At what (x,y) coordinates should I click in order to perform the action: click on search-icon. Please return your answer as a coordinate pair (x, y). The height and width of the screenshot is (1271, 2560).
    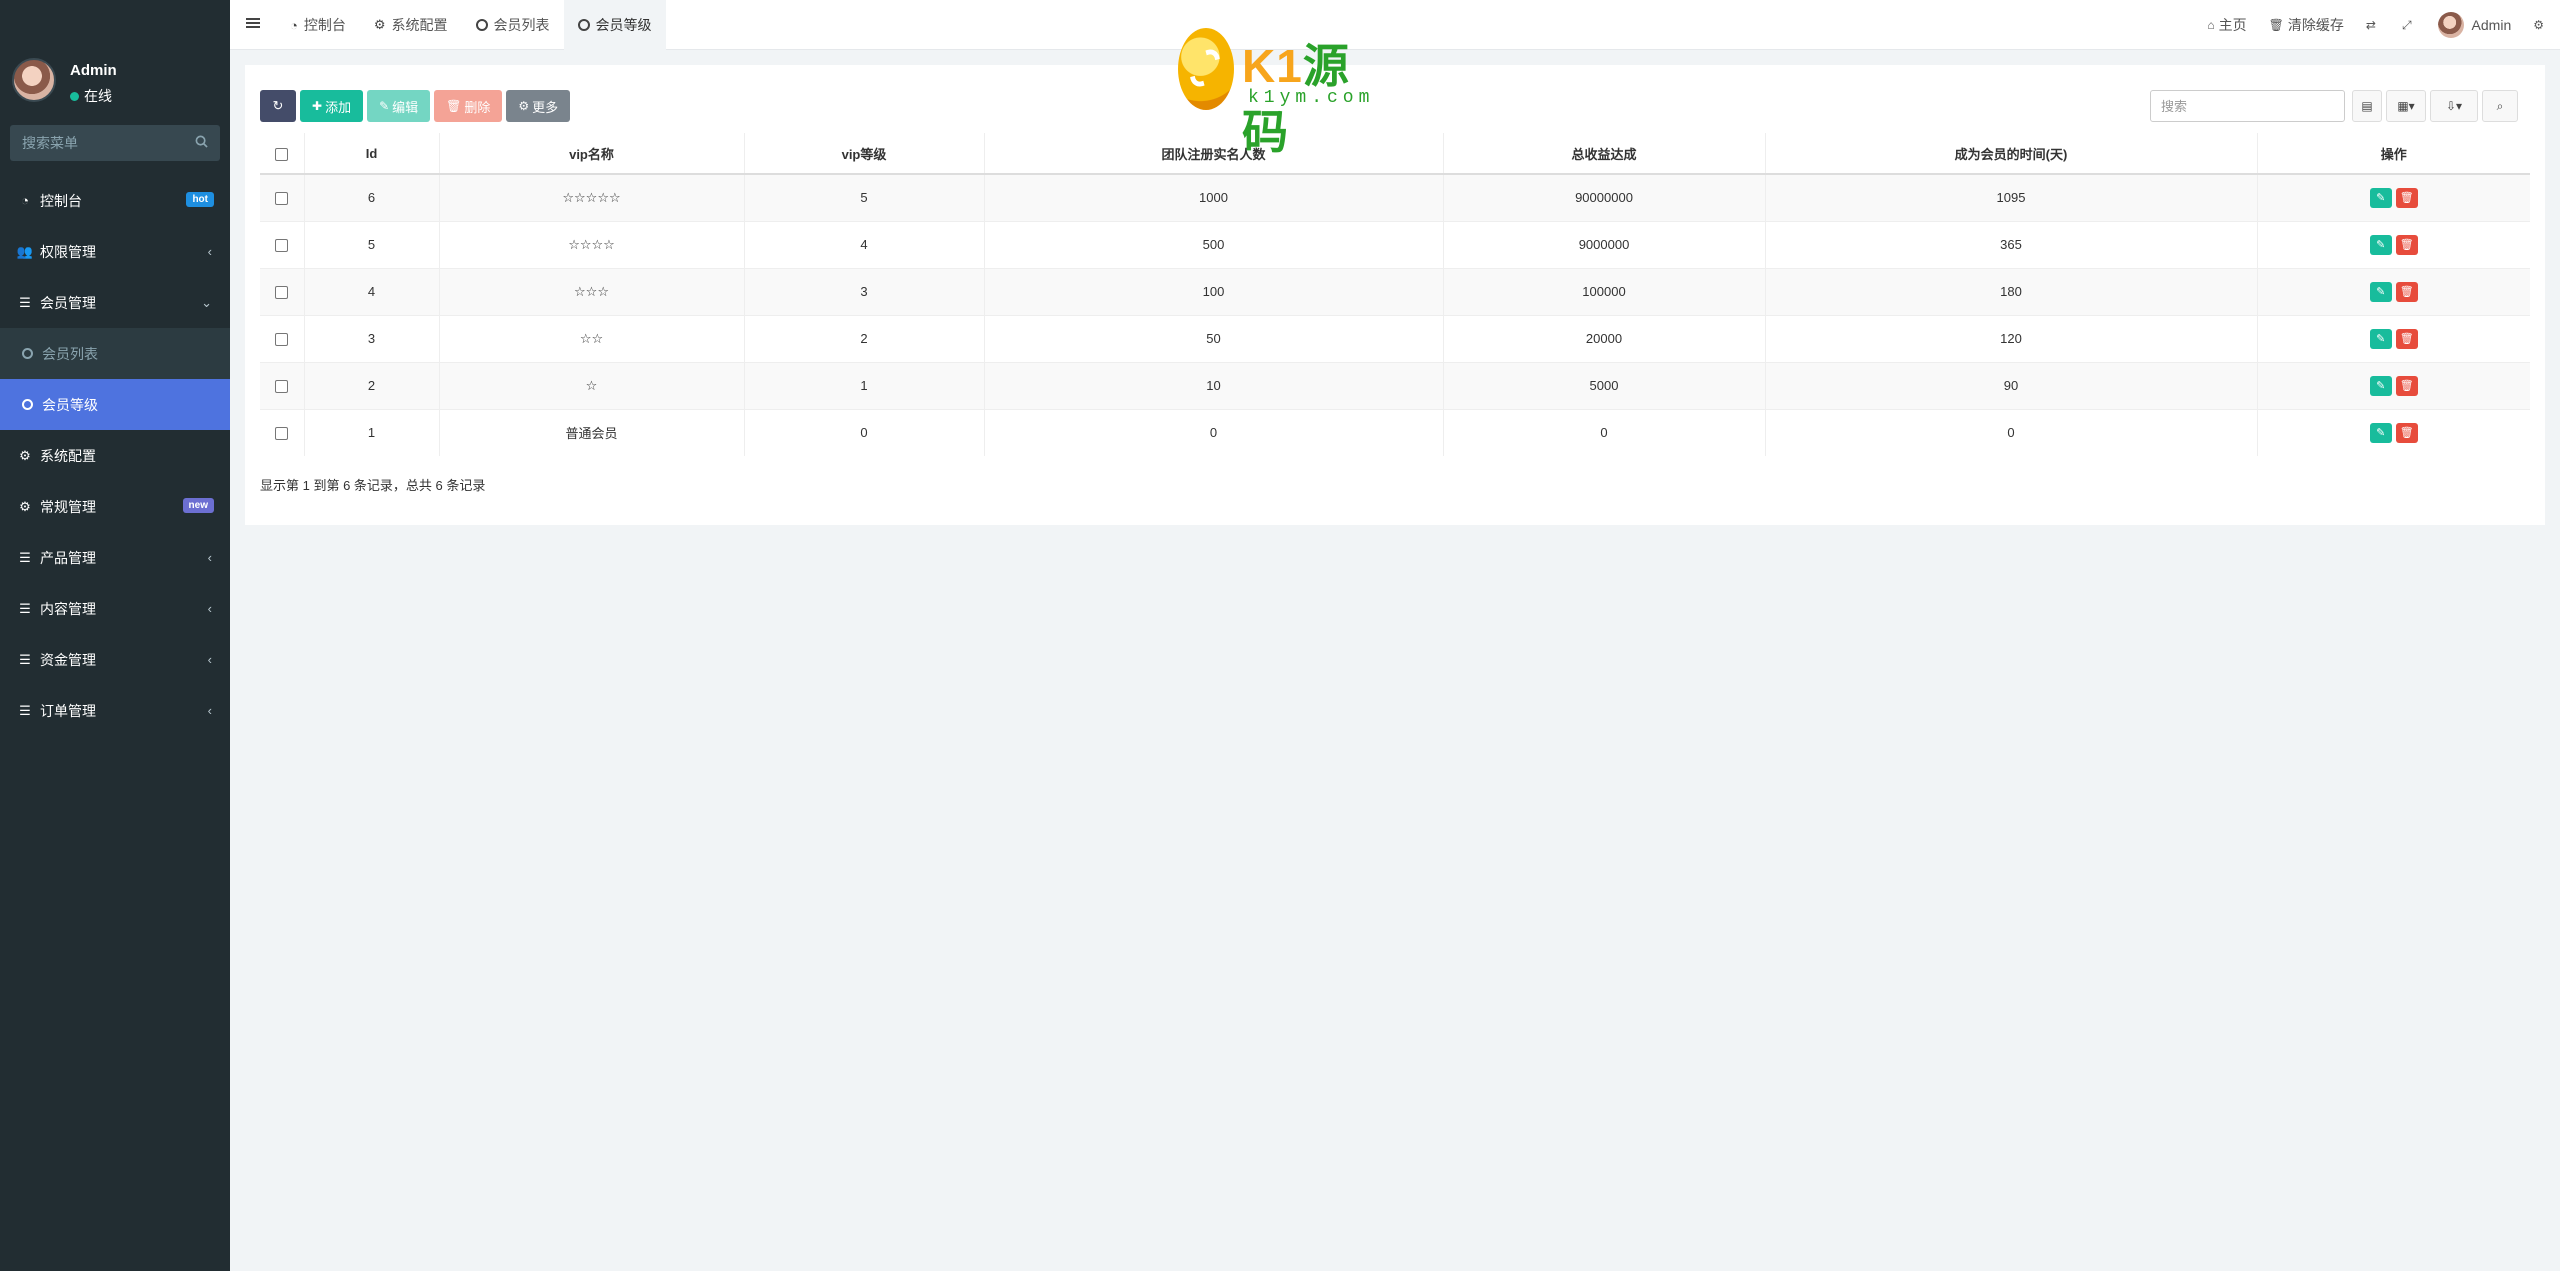
    Looking at the image, I should click on (201, 141).